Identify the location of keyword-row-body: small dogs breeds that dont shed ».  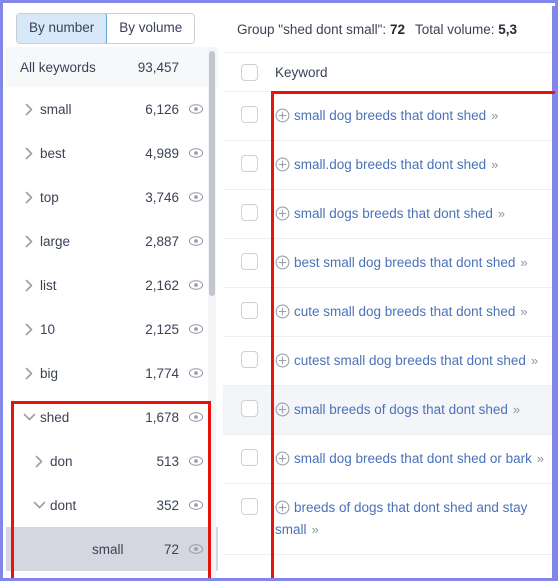
(415, 214).